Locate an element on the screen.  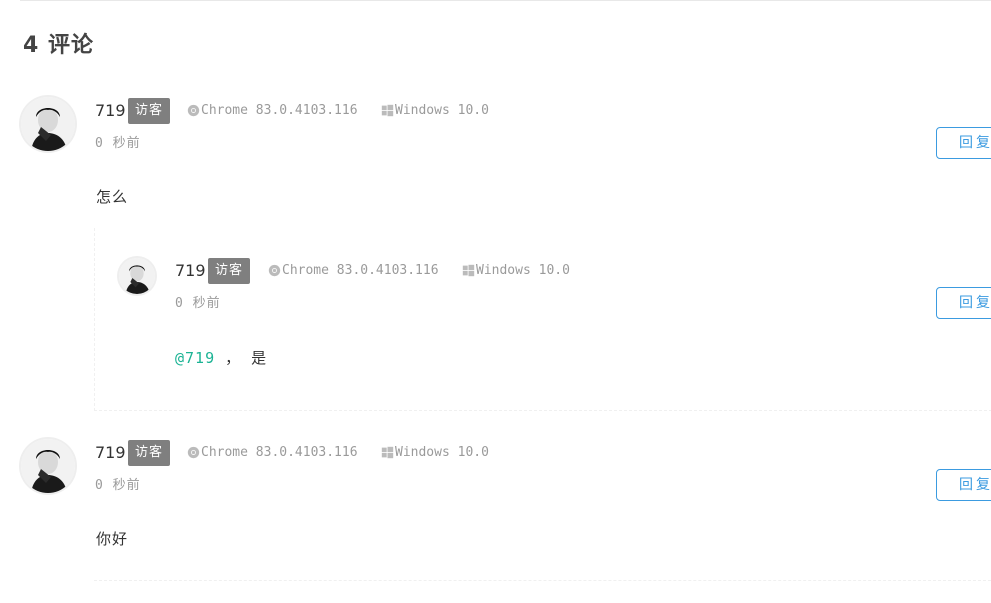
comment-content: @719 ， 是 is located at coordinates (221, 357).